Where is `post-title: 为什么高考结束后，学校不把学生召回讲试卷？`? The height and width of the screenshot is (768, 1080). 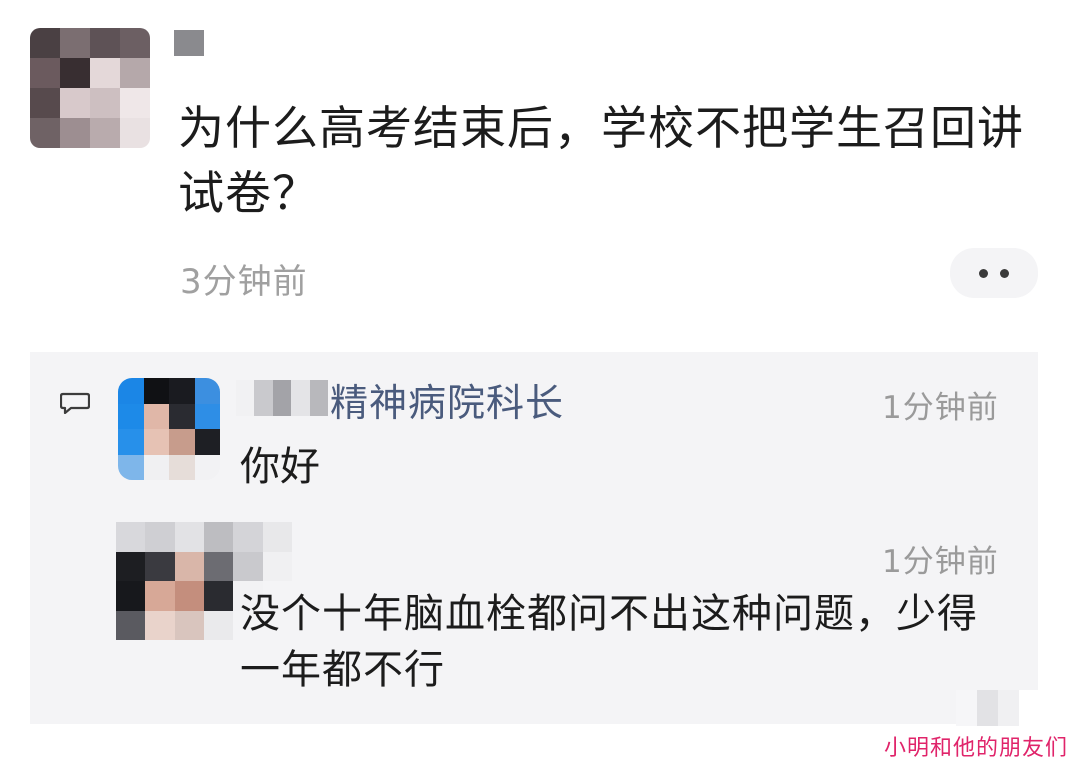
post-title: 为什么高考结束后，学校不把学生召回讲试卷？ is located at coordinates (601, 160).